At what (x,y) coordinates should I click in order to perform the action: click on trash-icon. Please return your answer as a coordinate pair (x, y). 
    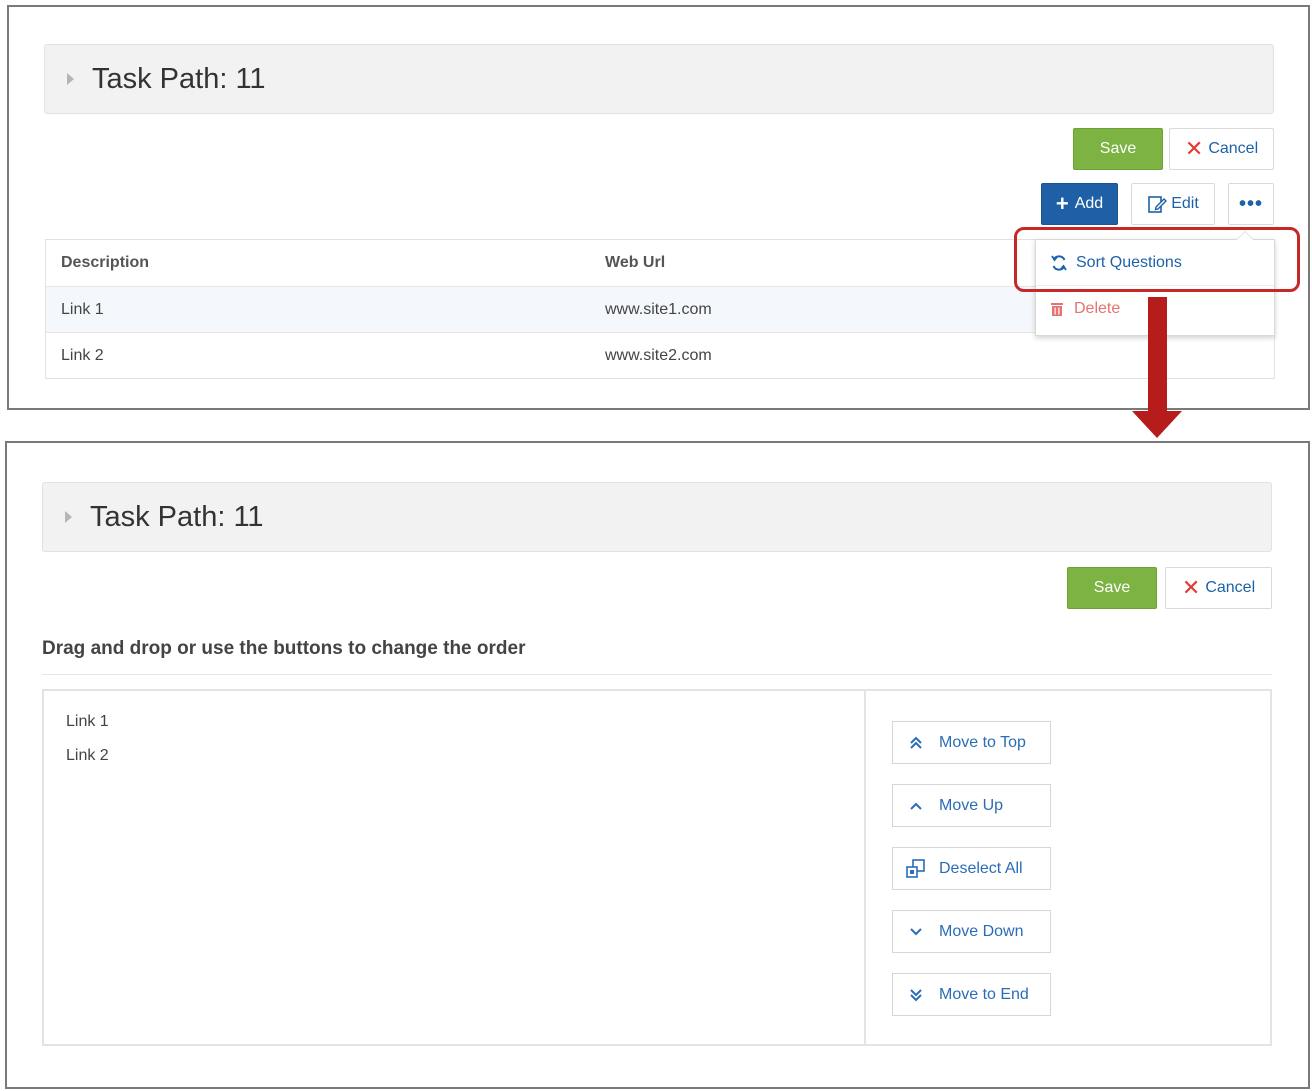
    Looking at the image, I should click on (1057, 309).